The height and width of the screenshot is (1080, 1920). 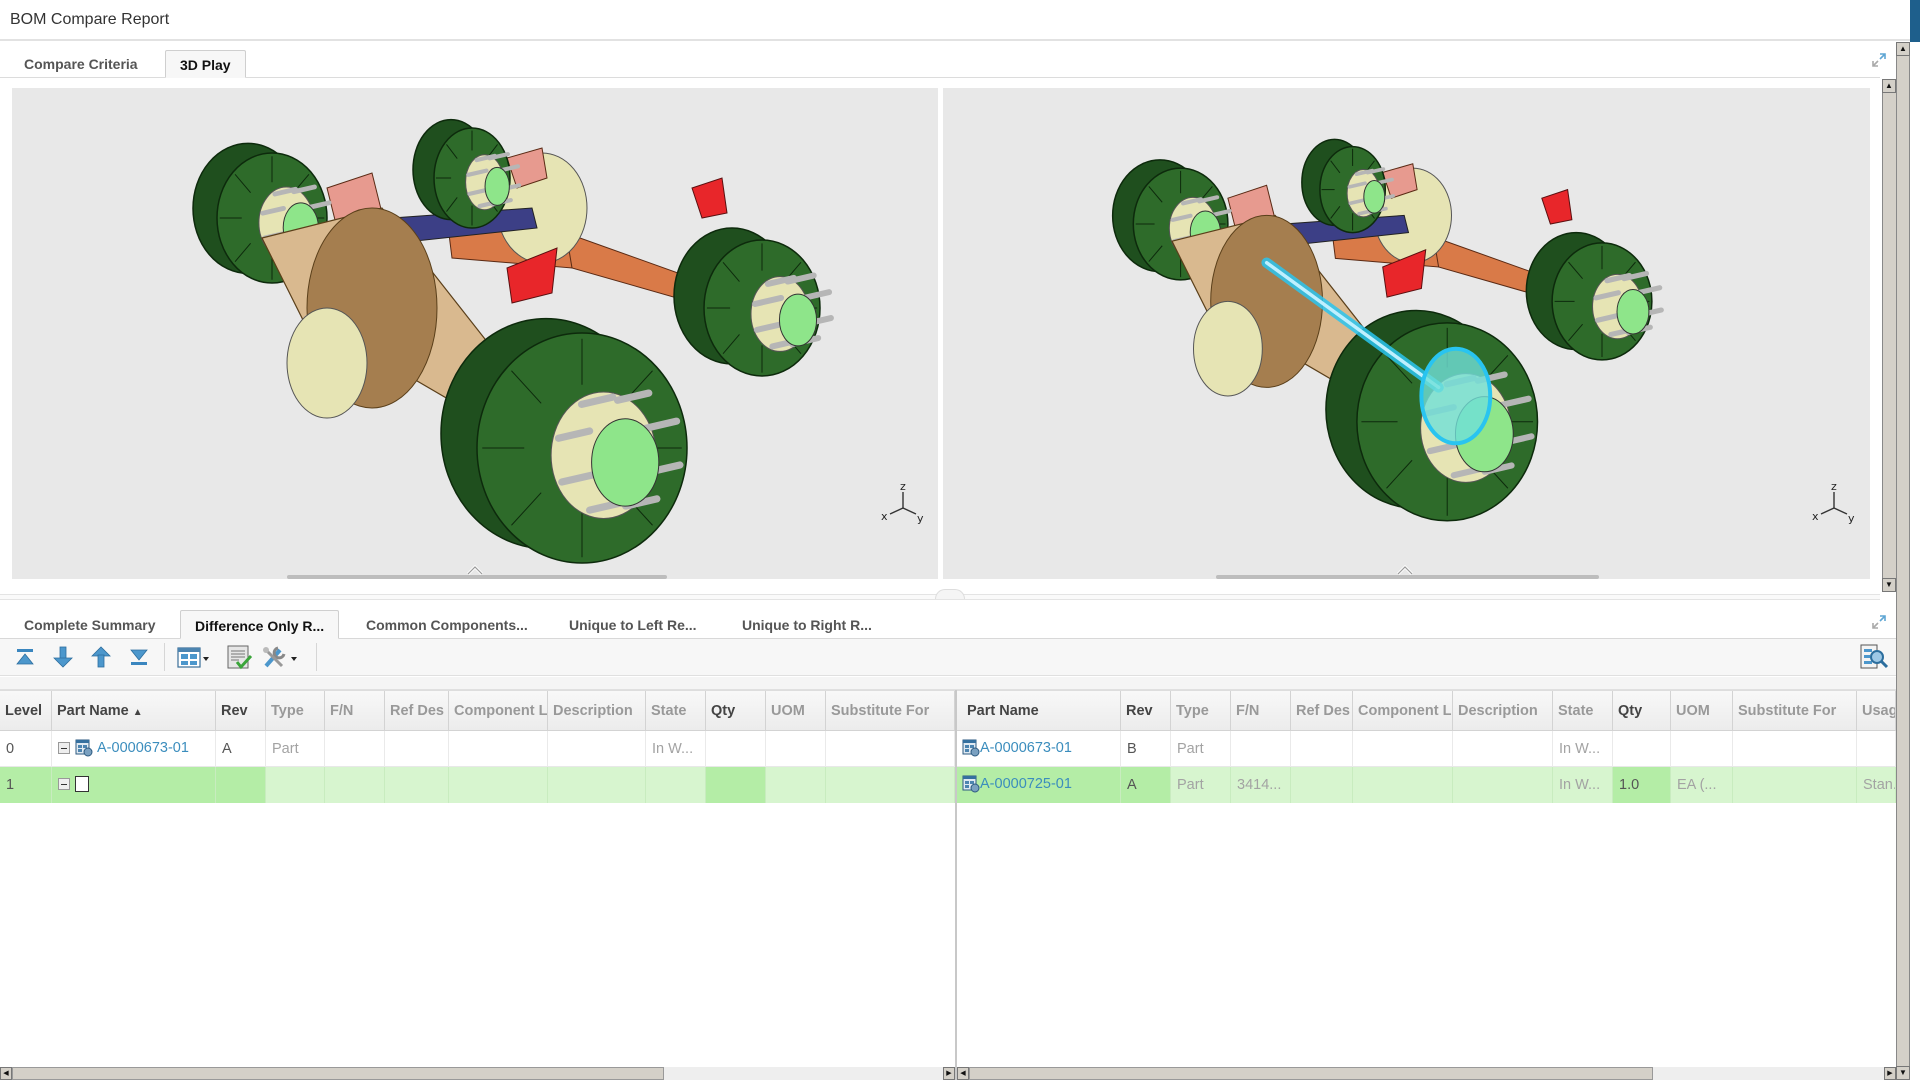 What do you see at coordinates (205, 64) in the screenshot?
I see `tab-3d-play: 3D Play` at bounding box center [205, 64].